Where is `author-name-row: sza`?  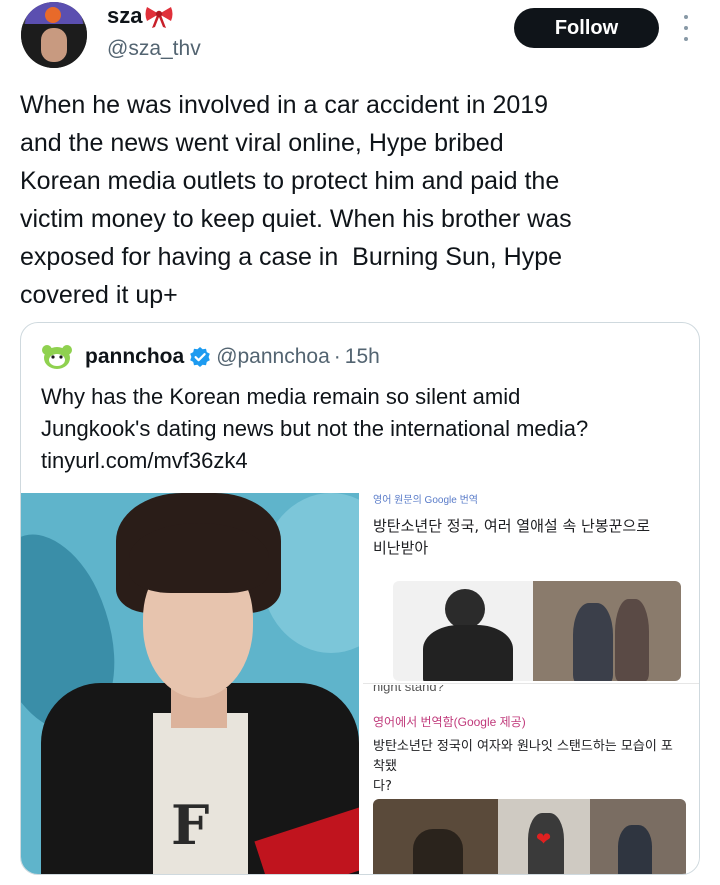
author-name-row: sza is located at coordinates (140, 16).